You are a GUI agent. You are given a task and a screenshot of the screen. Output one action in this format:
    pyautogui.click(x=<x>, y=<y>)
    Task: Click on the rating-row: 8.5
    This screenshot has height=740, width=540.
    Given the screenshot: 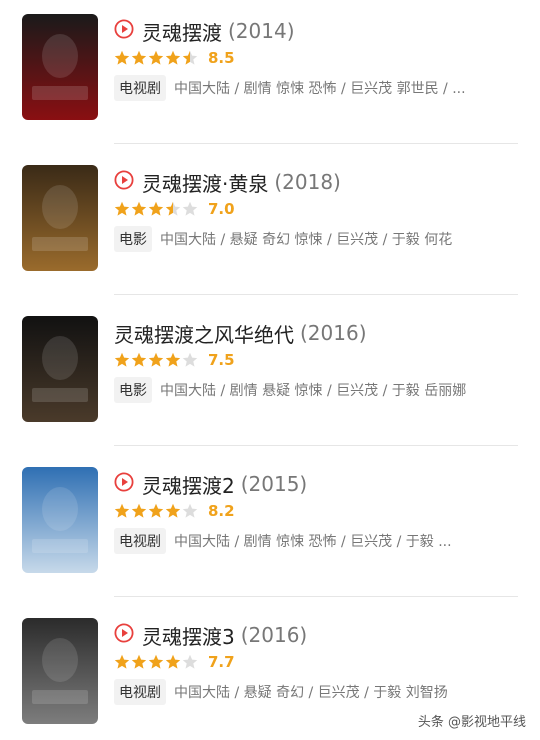 What is the action you would take?
    pyautogui.click(x=174, y=58)
    